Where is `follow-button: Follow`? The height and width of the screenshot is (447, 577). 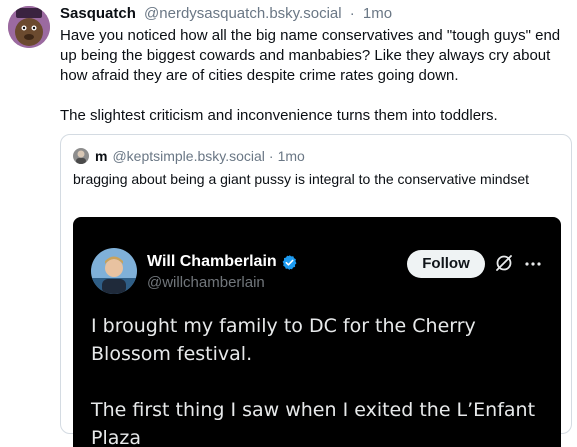
follow-button: Follow is located at coordinates (446, 264).